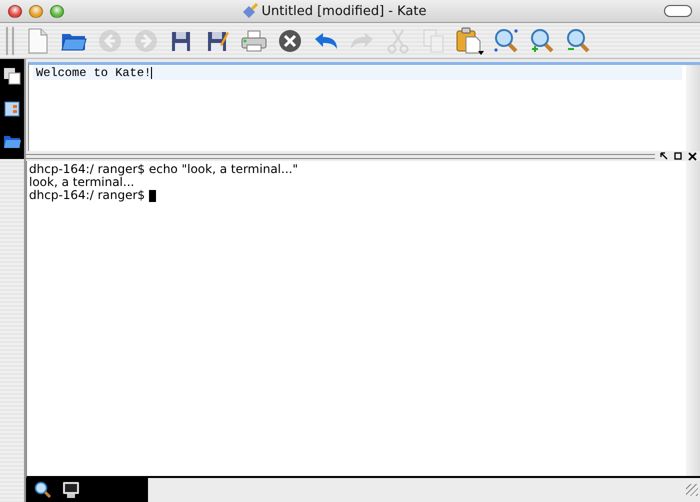 The height and width of the screenshot is (502, 700). Describe the element at coordinates (71, 490) in the screenshot. I see `monitor-icon` at that location.